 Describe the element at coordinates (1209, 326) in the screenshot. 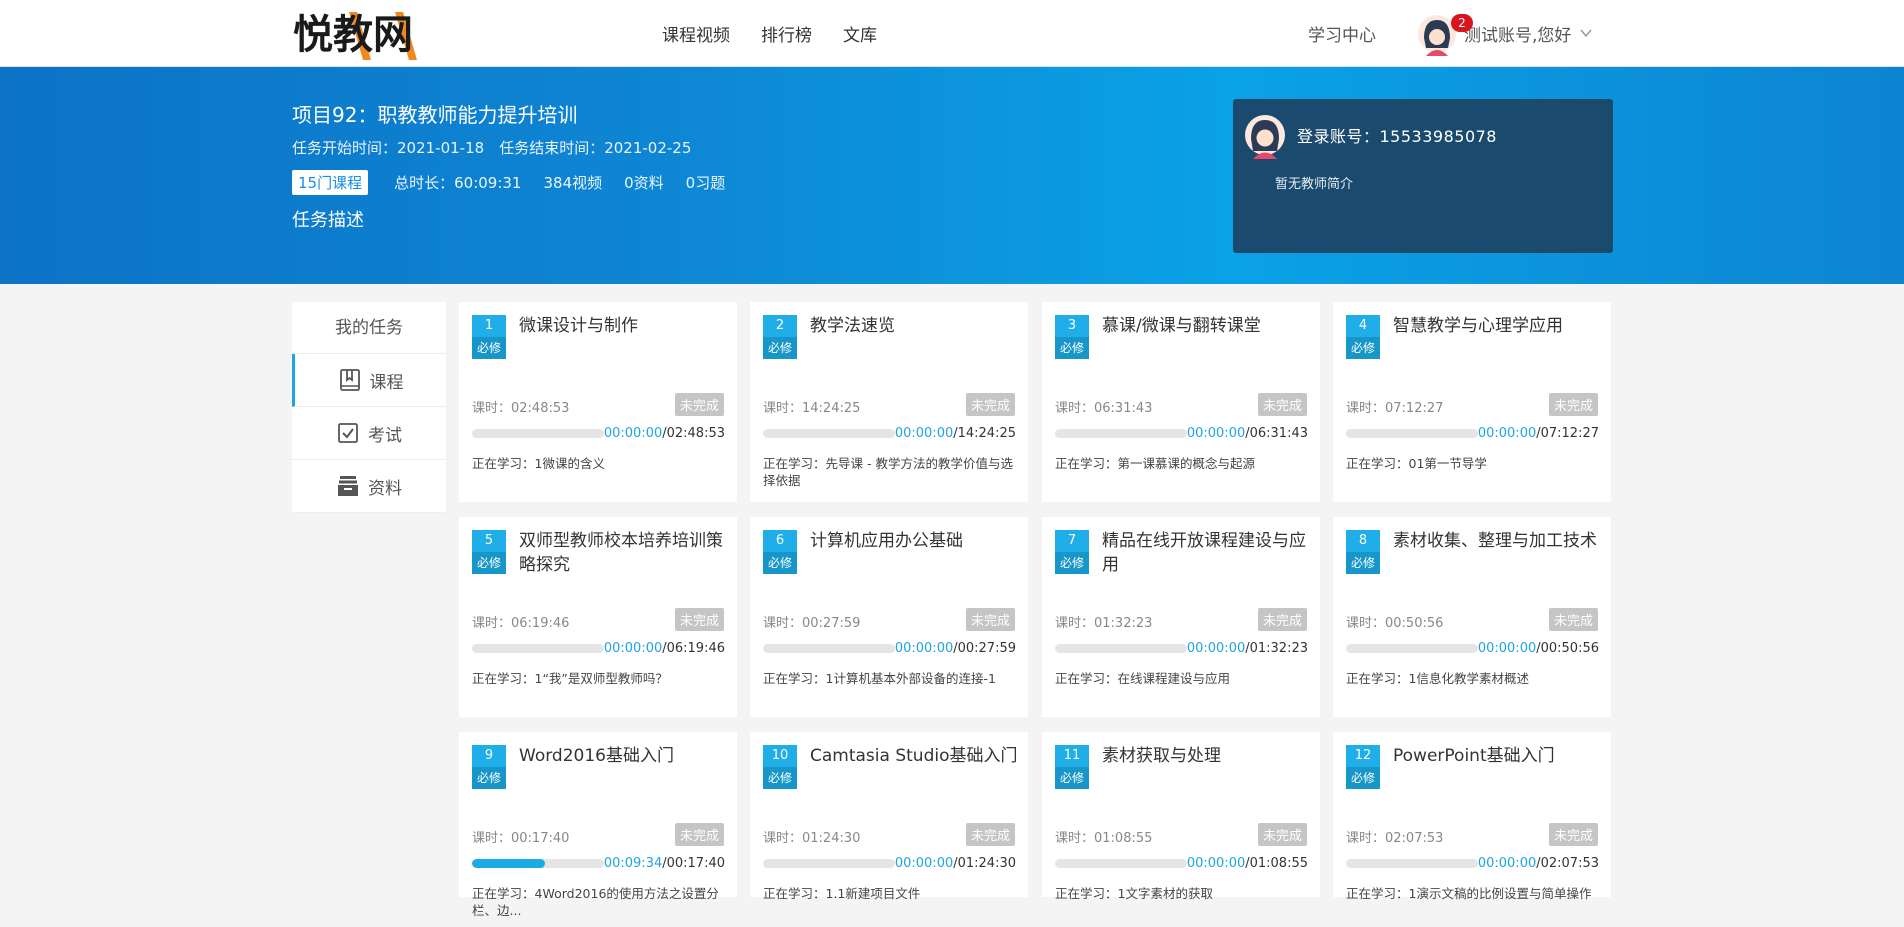

I see `course-title: 慕课/微课与翻转课堂` at that location.